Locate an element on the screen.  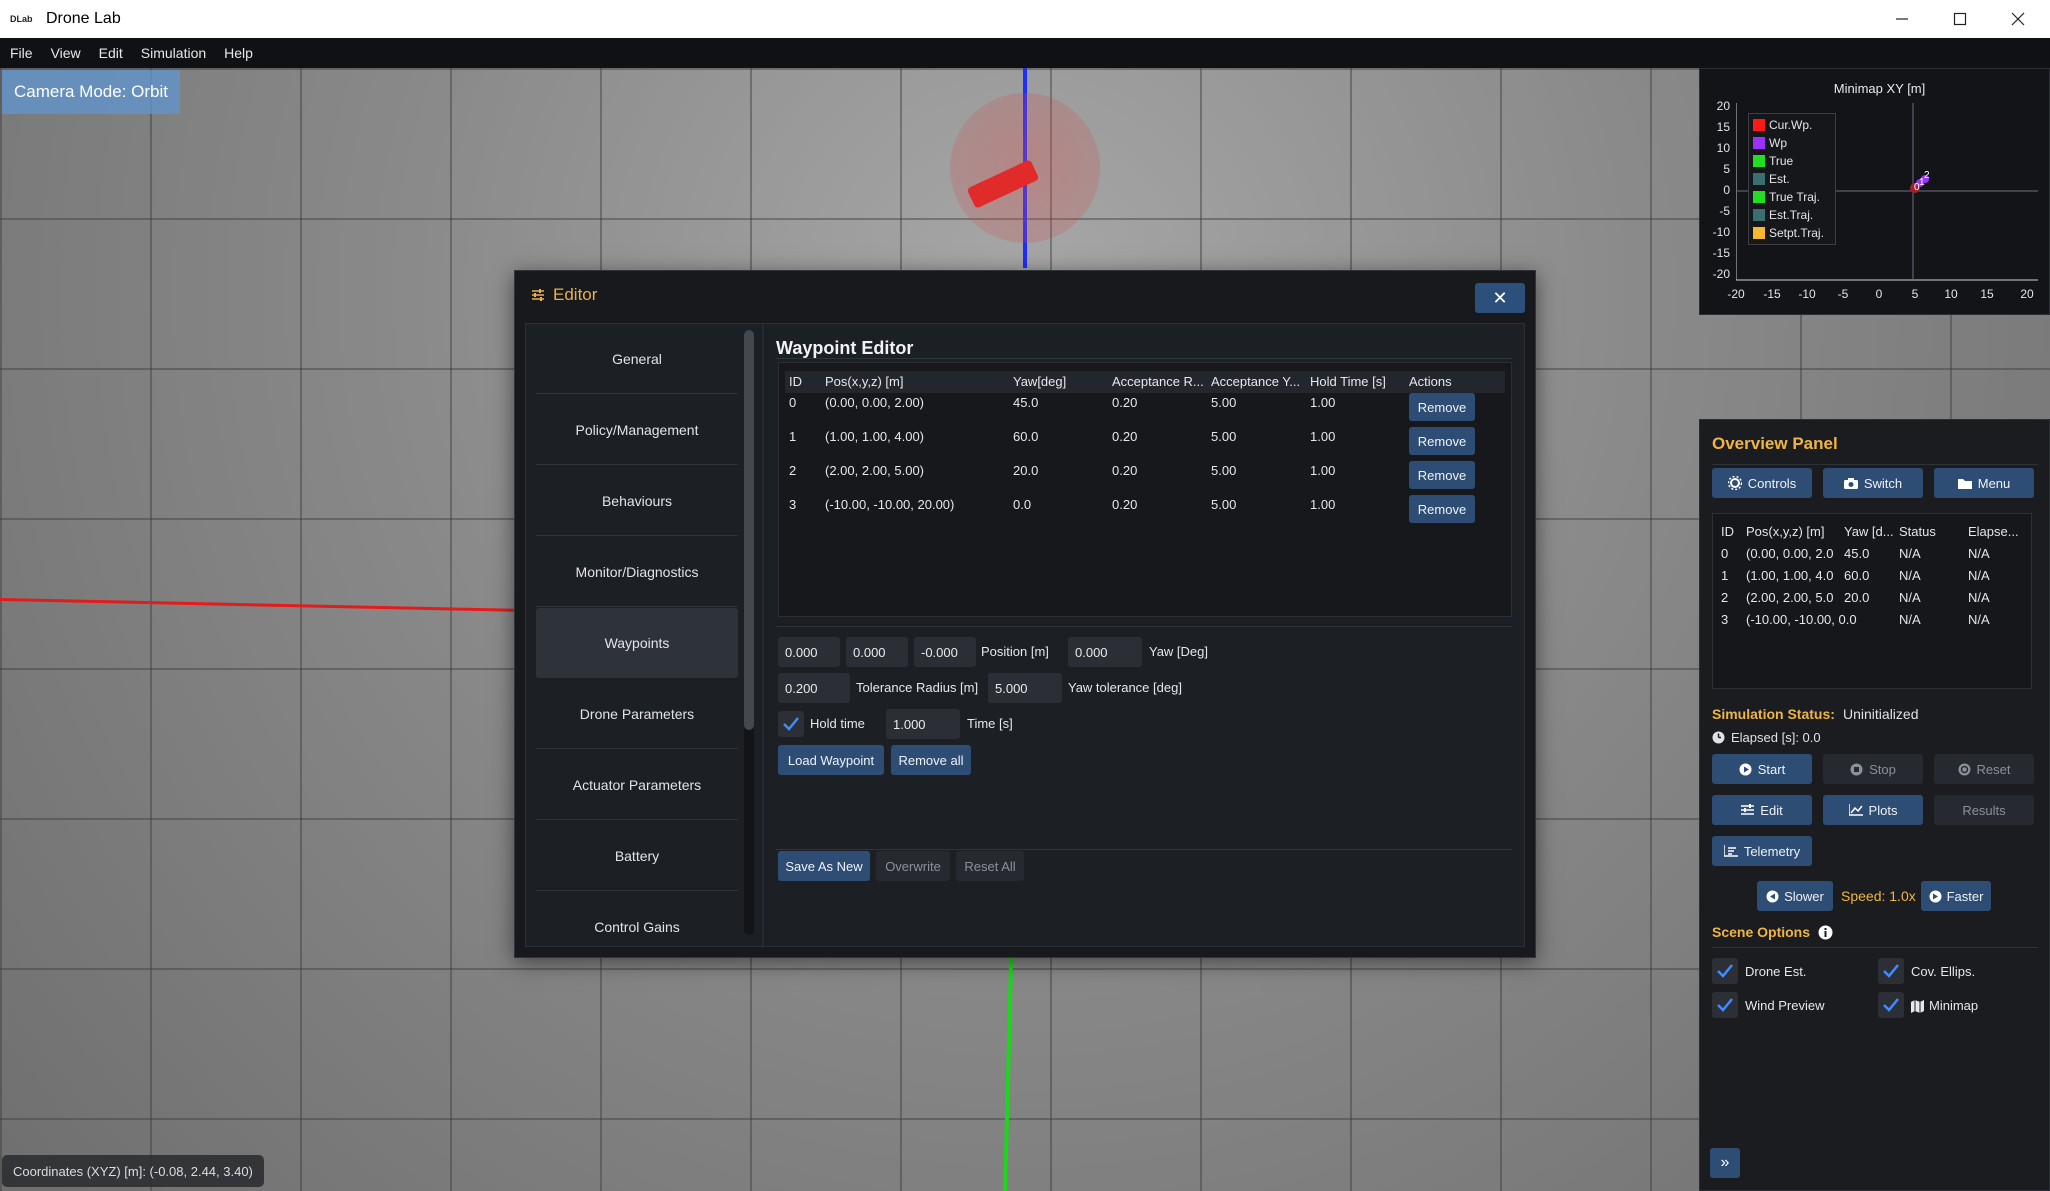
start-button: Start is located at coordinates (1762, 769).